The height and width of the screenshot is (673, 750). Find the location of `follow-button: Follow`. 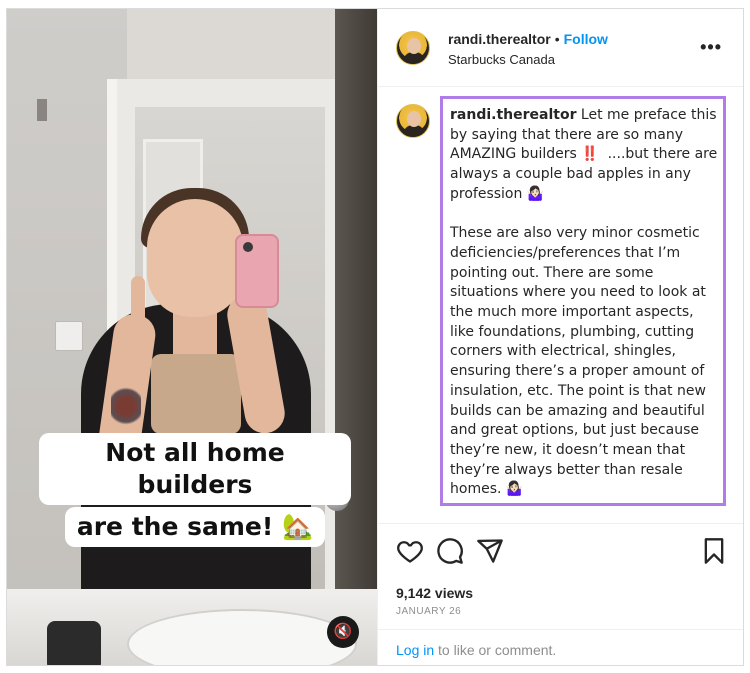

follow-button: Follow is located at coordinates (586, 39).